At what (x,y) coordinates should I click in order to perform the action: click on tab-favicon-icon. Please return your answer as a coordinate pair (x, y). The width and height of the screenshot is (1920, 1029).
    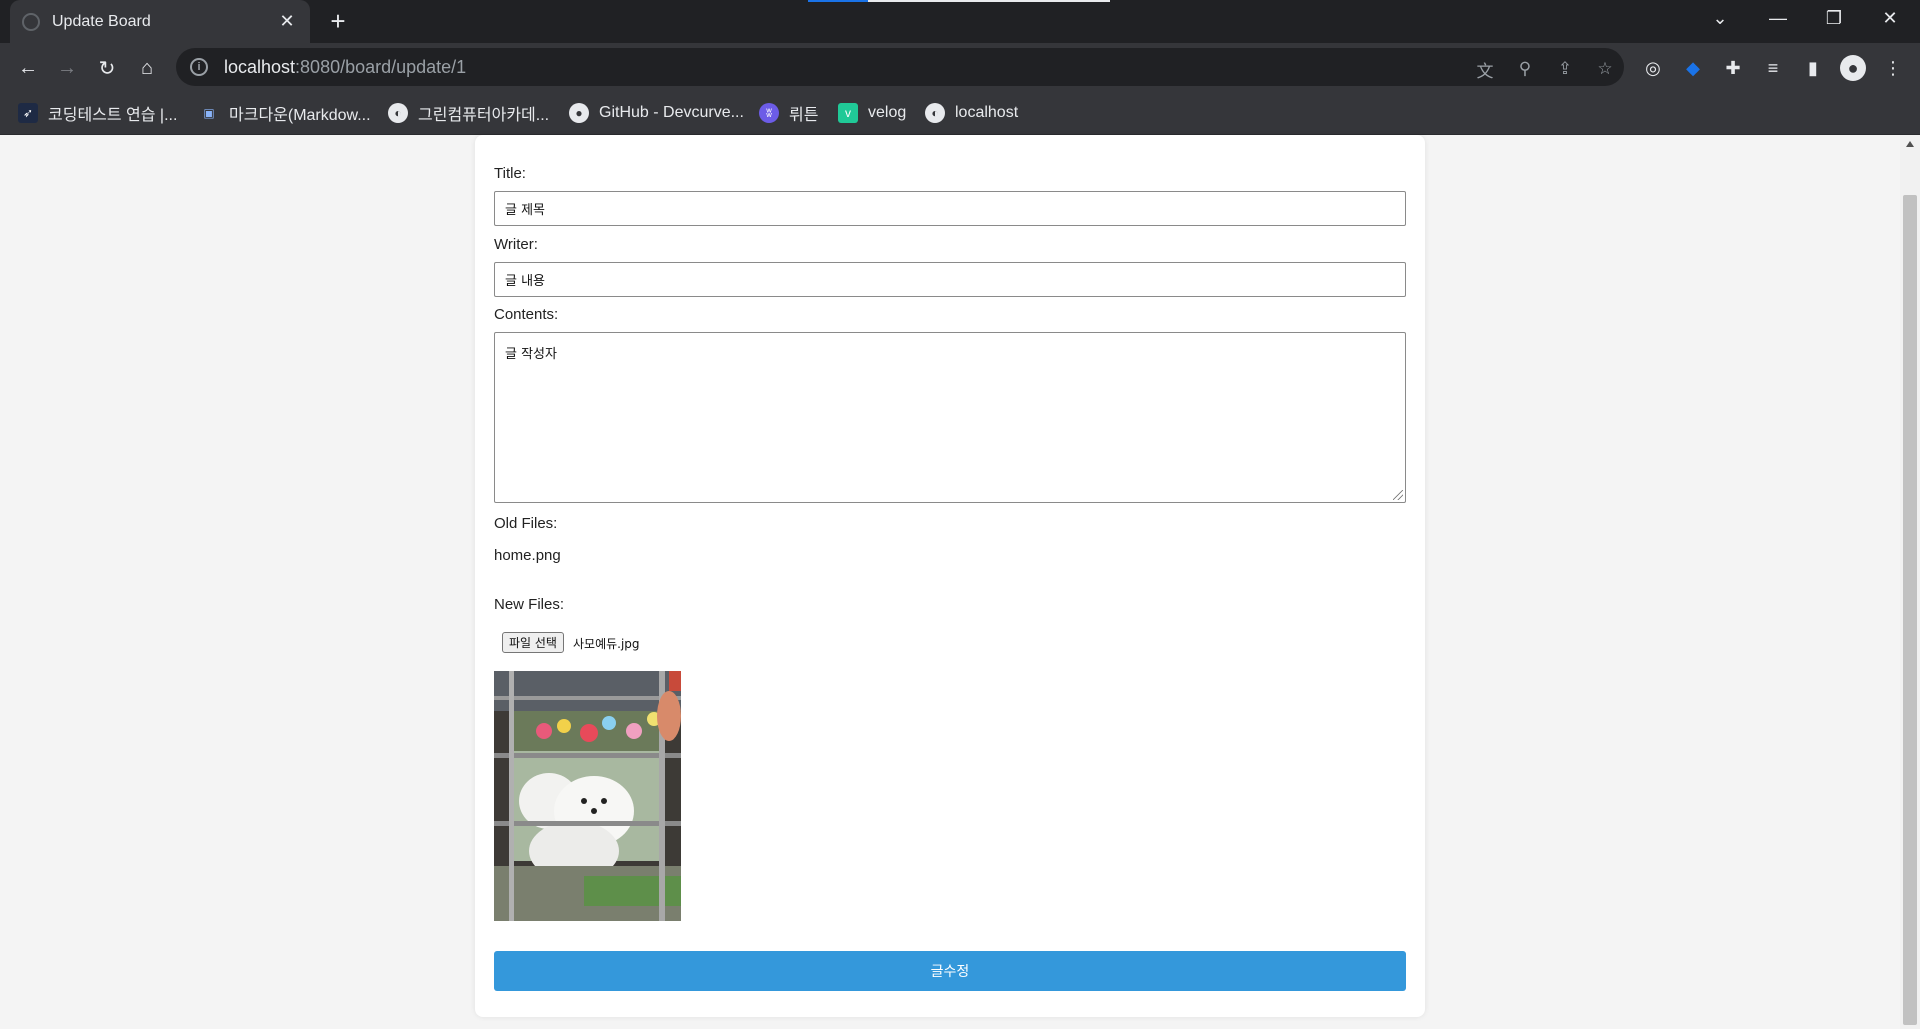
    Looking at the image, I should click on (31, 21).